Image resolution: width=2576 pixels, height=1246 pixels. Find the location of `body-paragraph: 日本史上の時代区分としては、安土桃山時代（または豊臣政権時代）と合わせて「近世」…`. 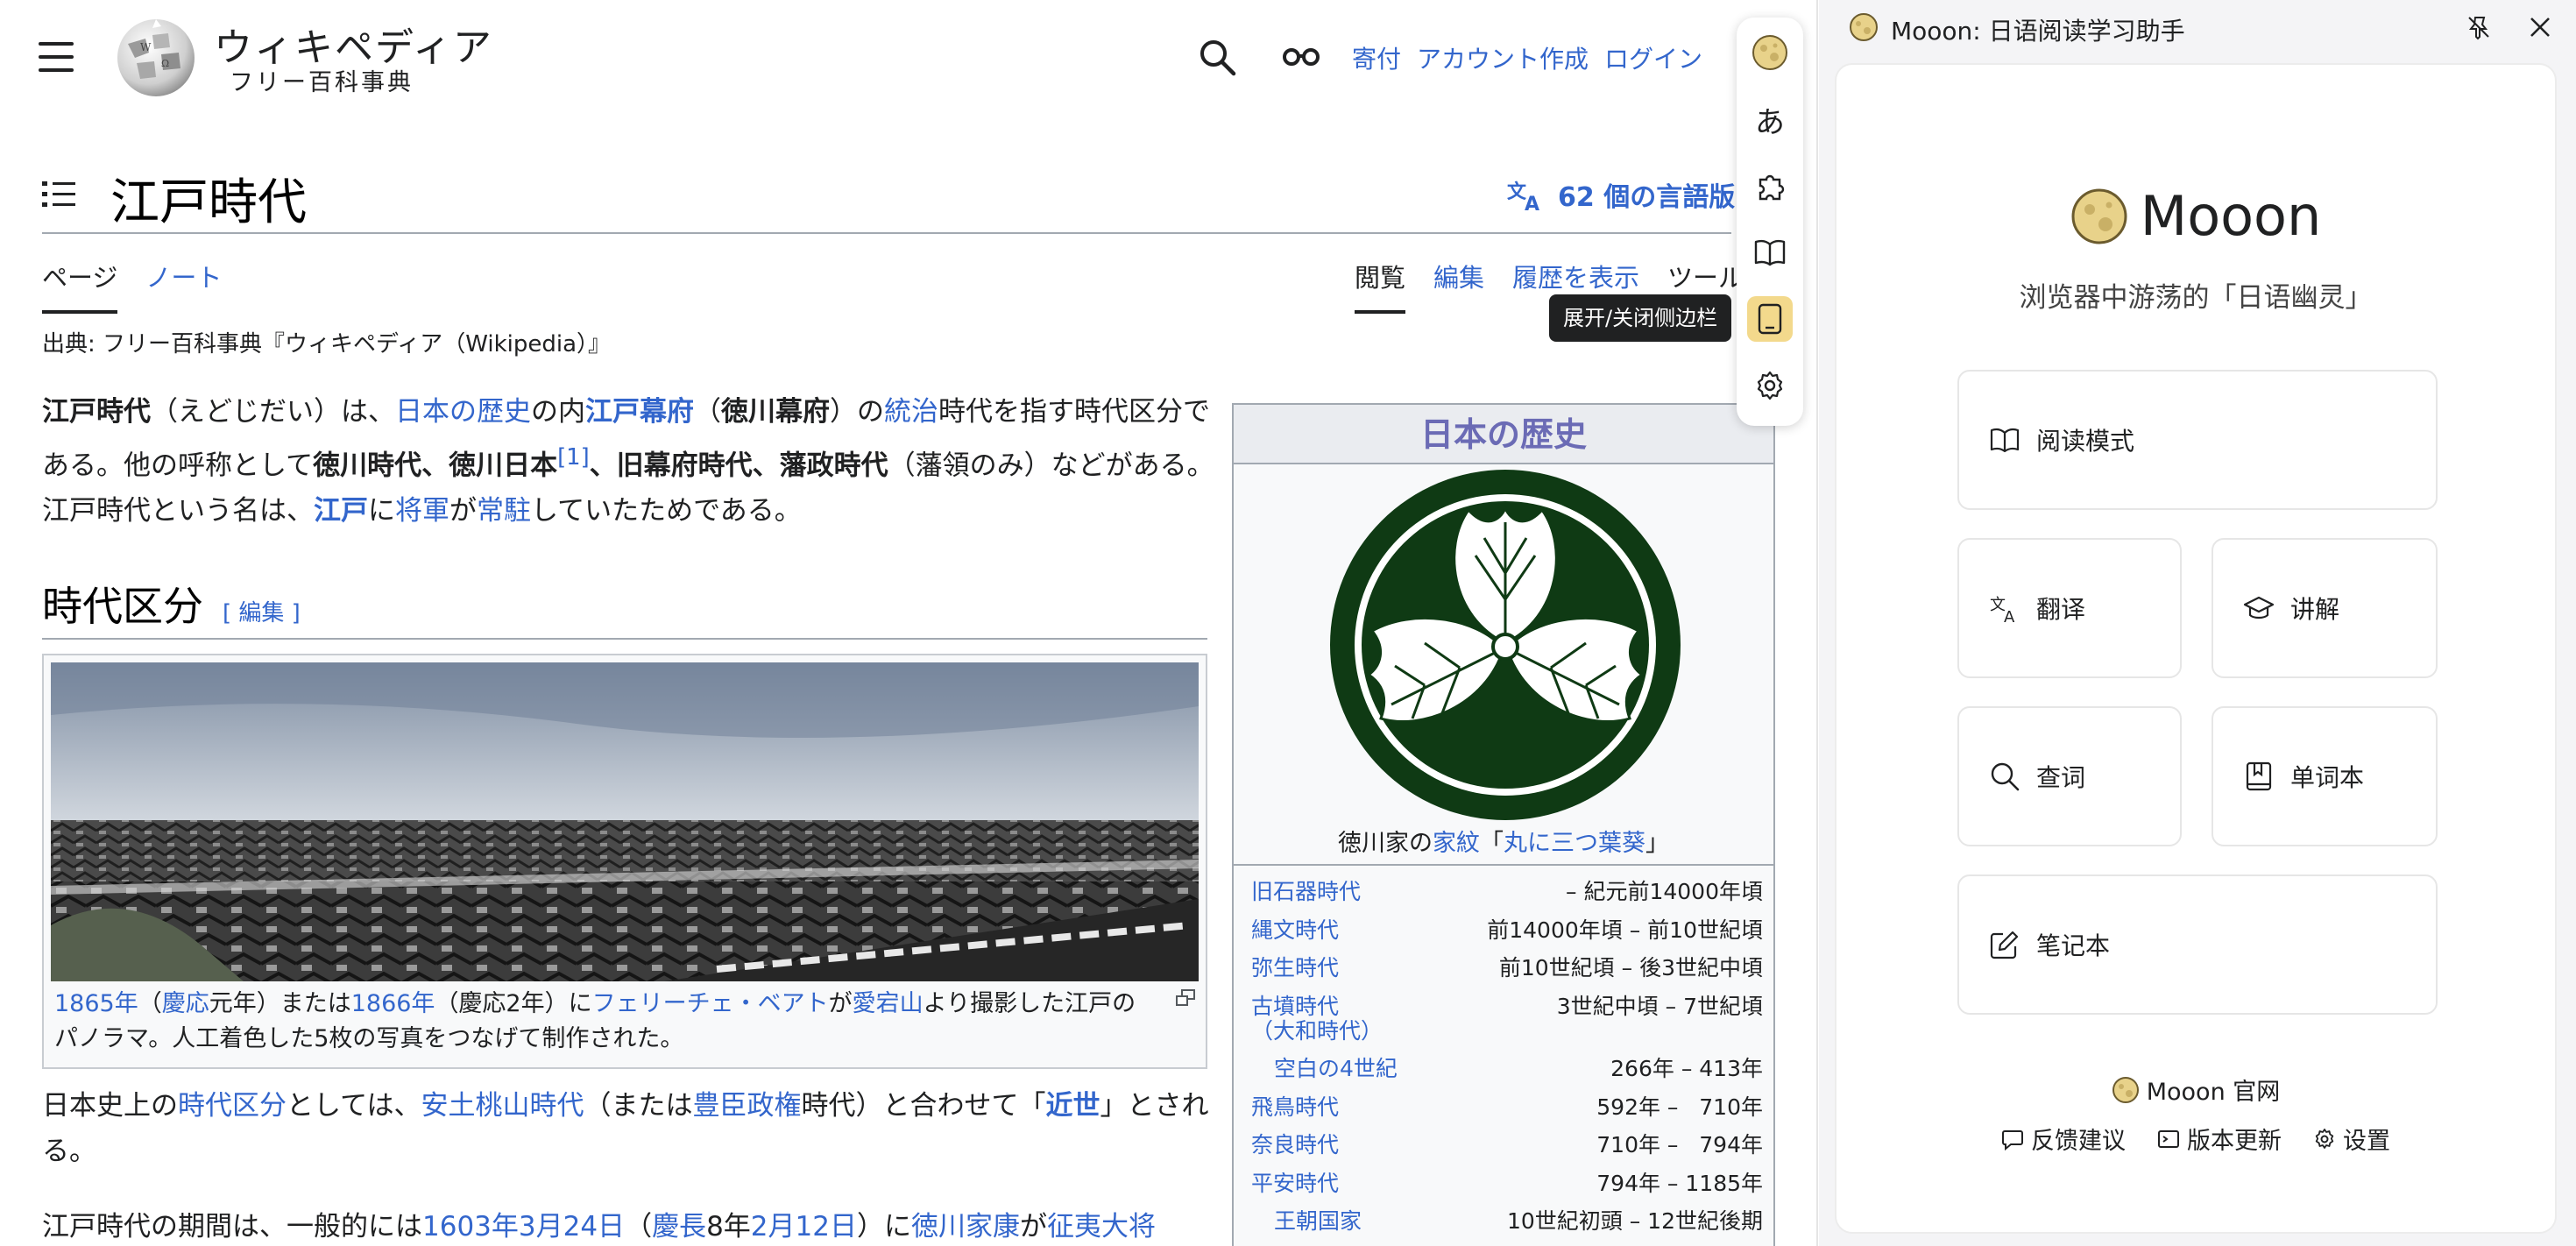

body-paragraph: 日本史上の時代区分としては、安土桃山時代（または豊臣政権時代）と合わせて「近世」… is located at coordinates (629, 1129).